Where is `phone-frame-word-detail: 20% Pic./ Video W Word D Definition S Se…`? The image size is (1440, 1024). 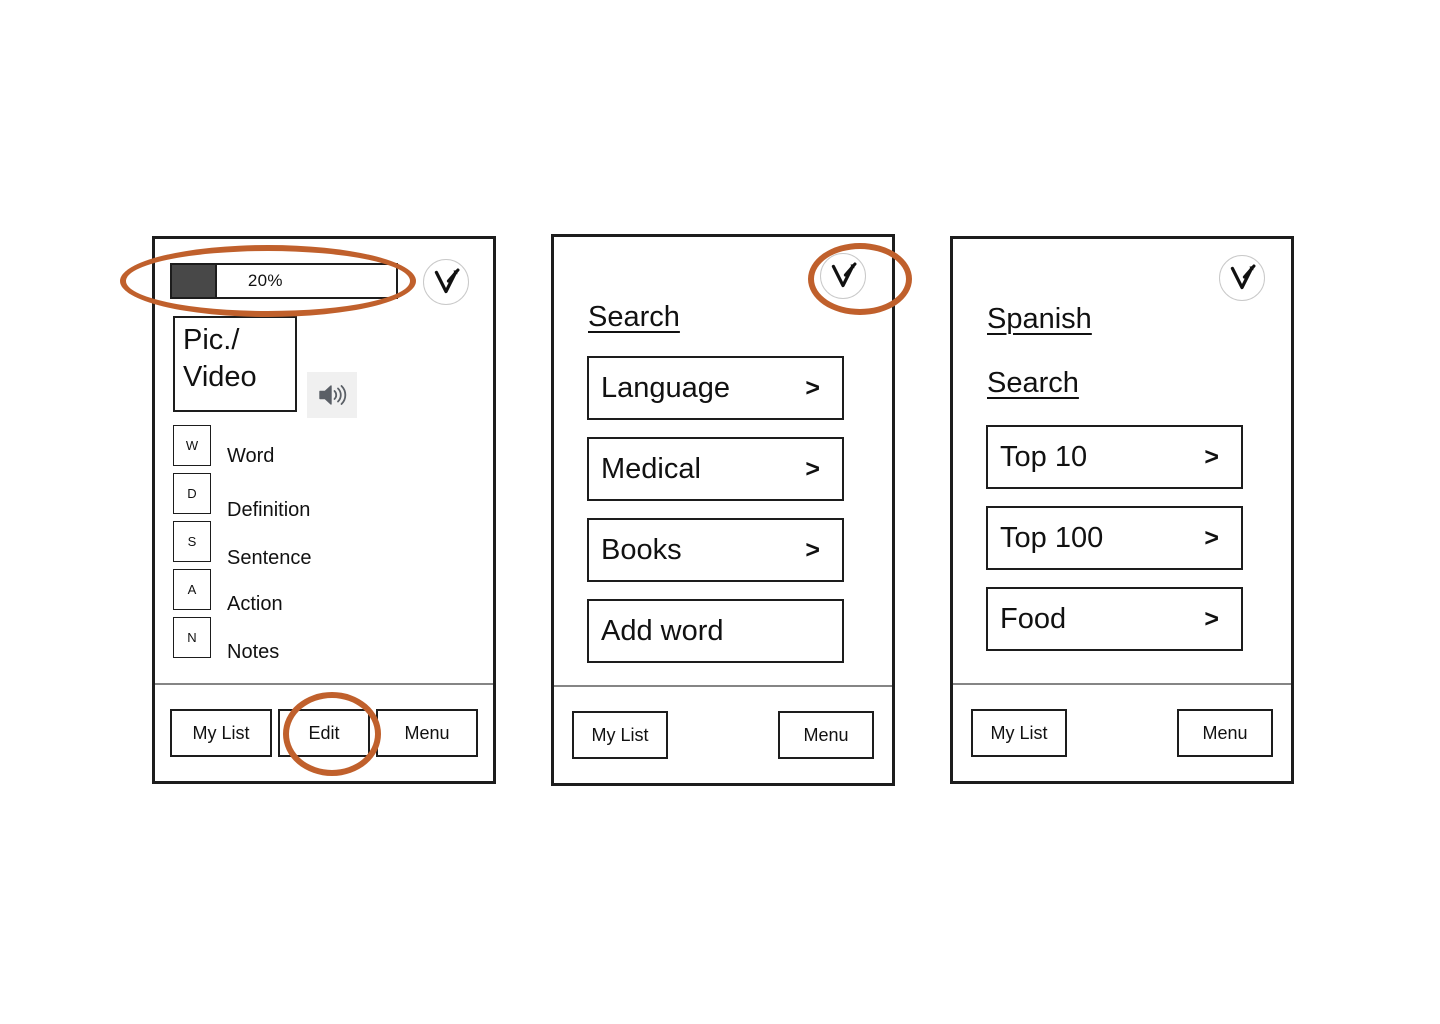
phone-frame-word-detail: 20% Pic./ Video W Word D Definition S Se… is located at coordinates (324, 510).